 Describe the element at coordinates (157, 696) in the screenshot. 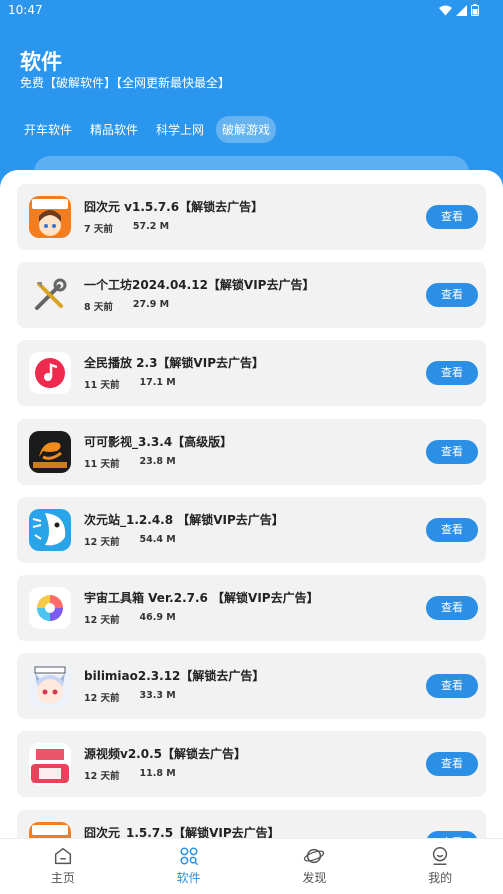

I see `app-size: 33.3 M` at that location.